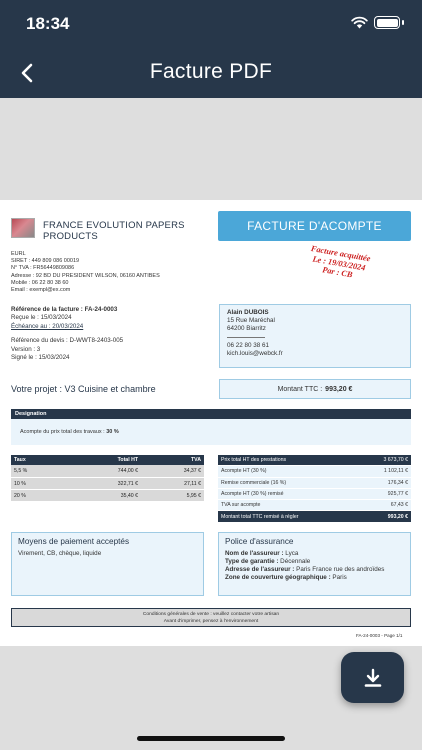  I want to click on table-row: 20 % 35,40 € 5,95 €, so click(107, 495).